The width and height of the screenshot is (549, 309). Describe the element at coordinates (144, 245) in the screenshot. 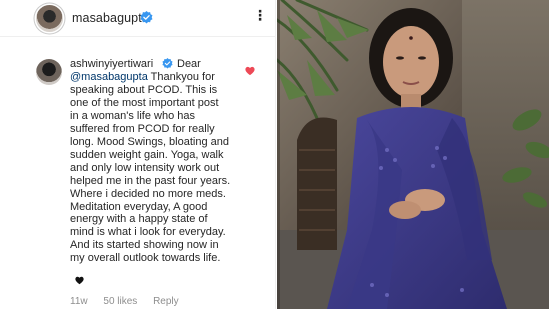

I see `comment-line: And its started showing now in` at that location.